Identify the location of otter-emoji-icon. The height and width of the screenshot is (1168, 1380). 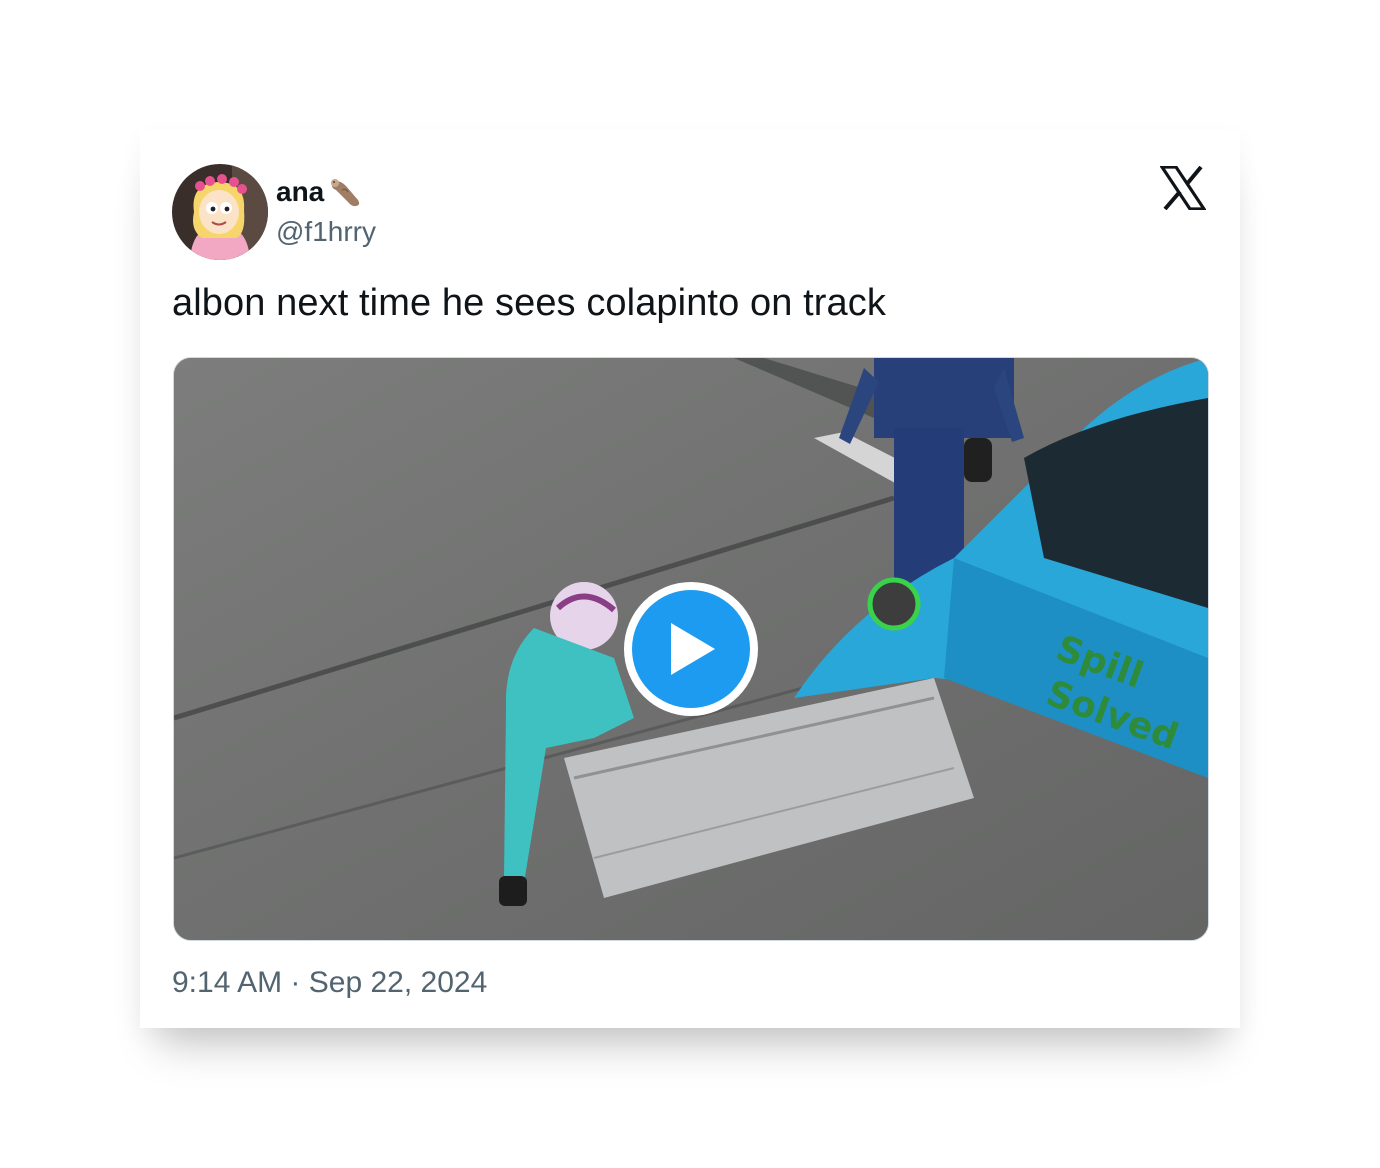
(346, 192).